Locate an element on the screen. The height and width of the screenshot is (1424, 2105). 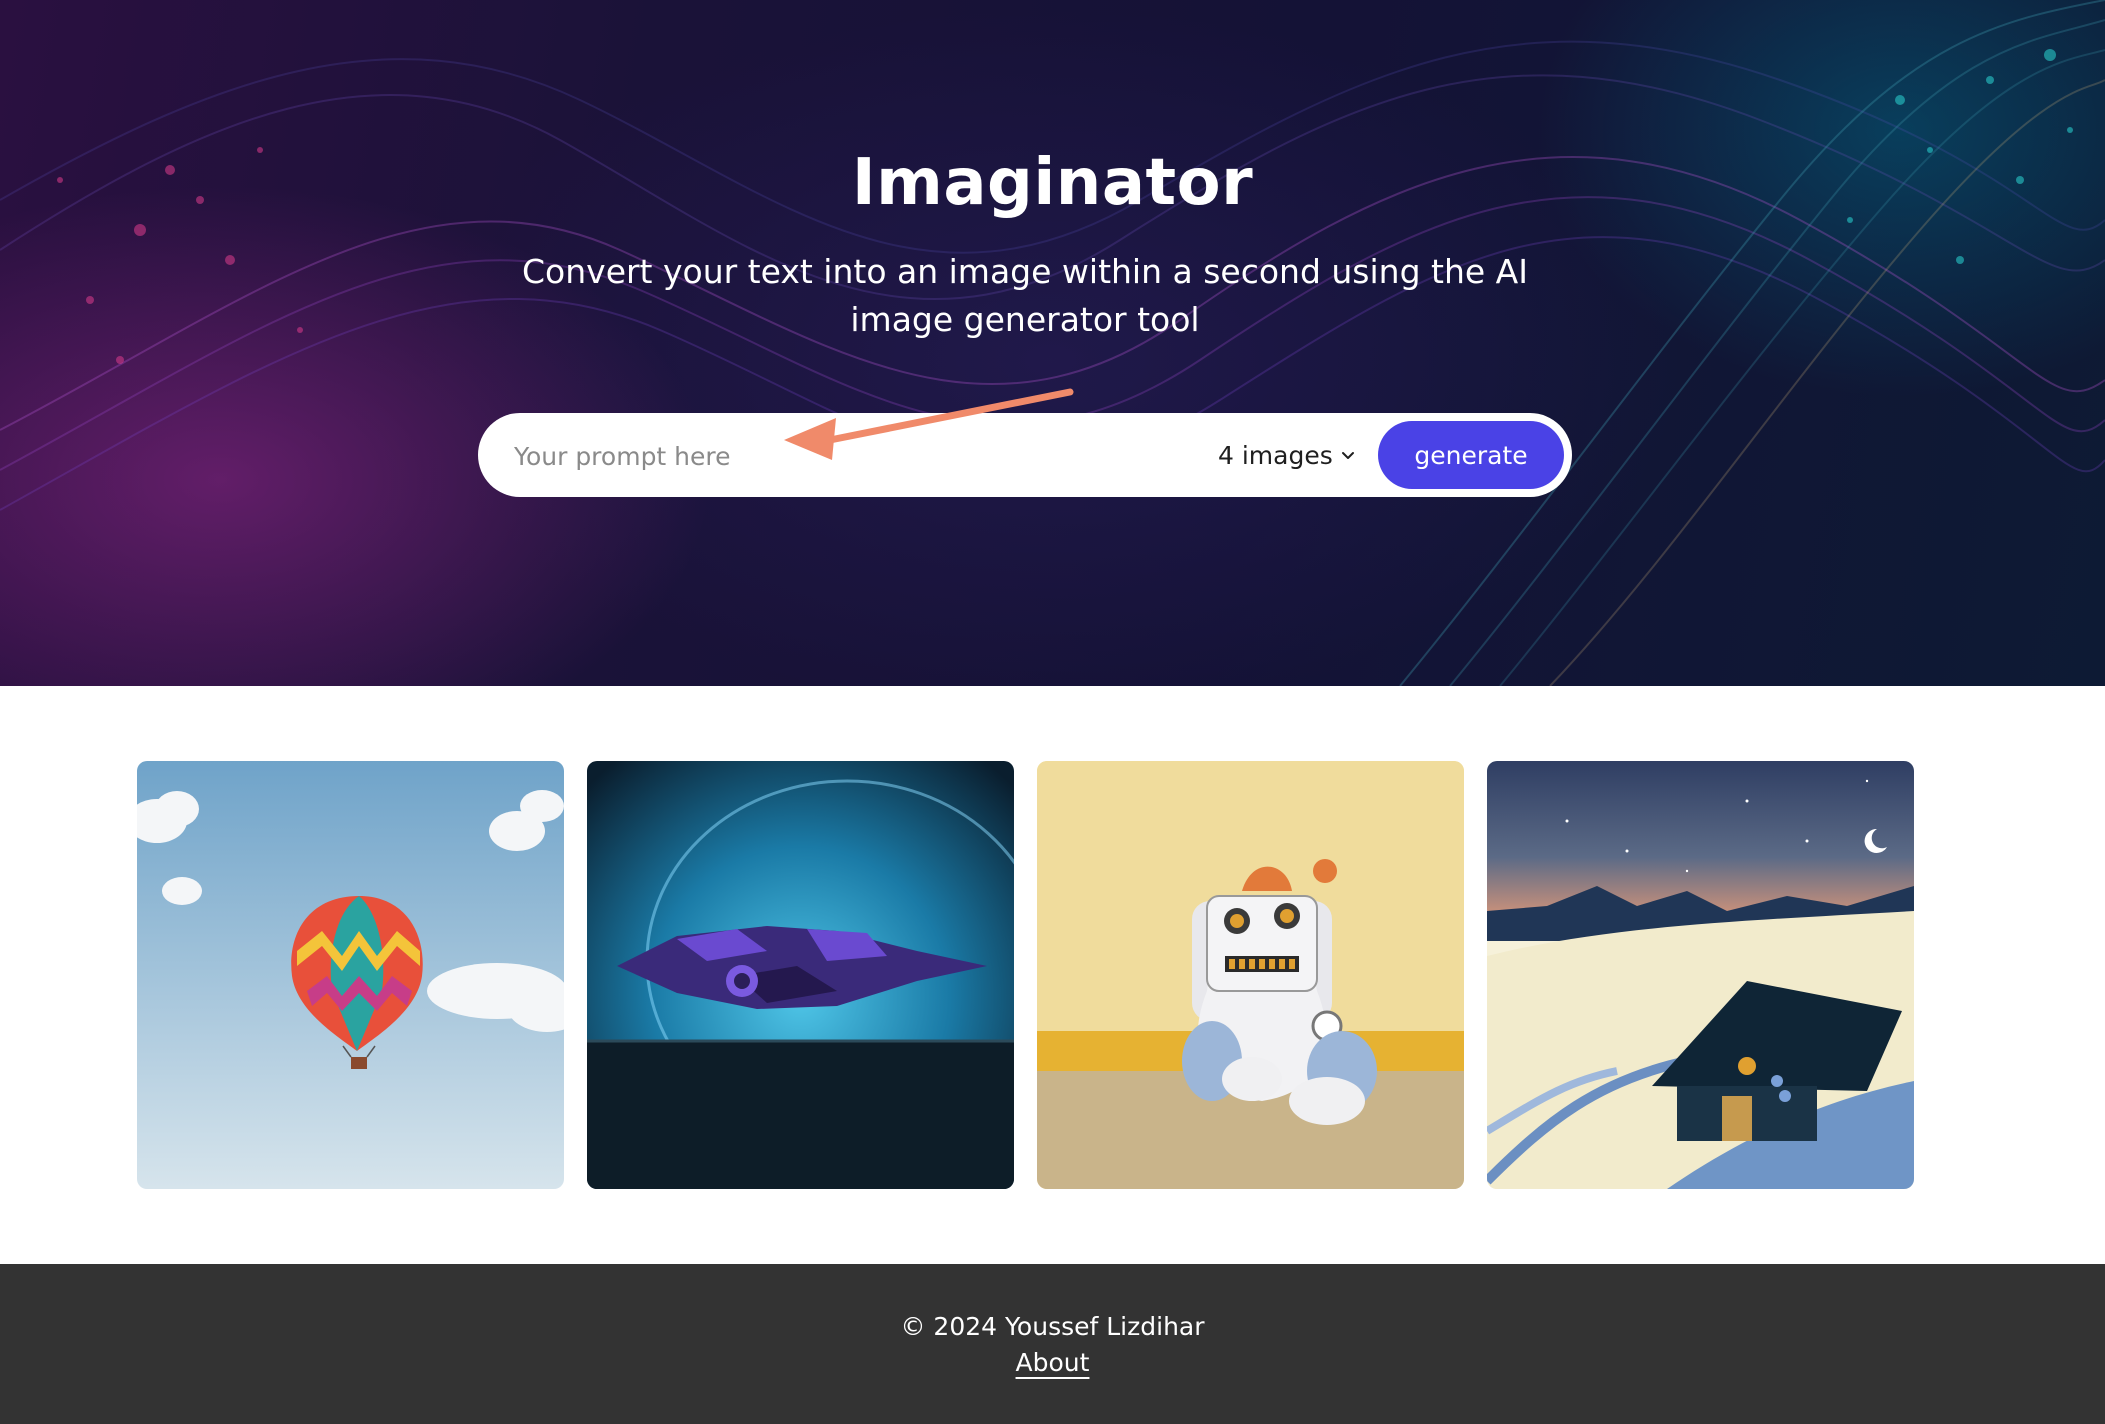
footer: © 2024 Youssef Lizdihar About is located at coordinates (1052, 1344).